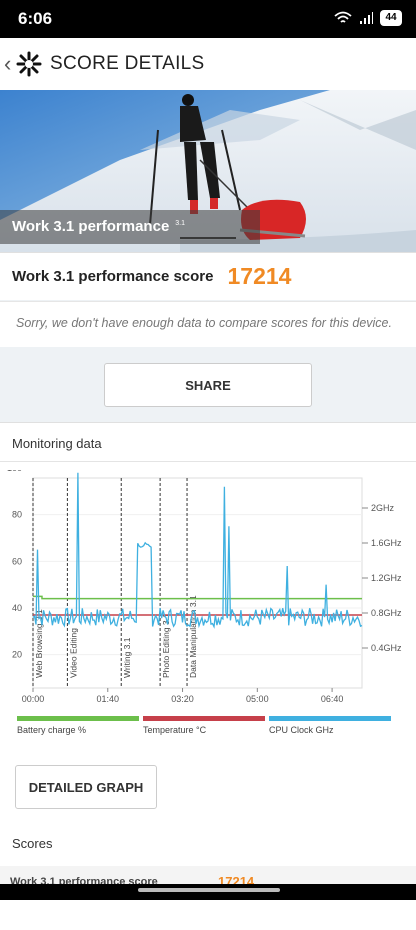  What do you see at coordinates (391, 18) in the screenshot?
I see `battery-icon: 44` at bounding box center [391, 18].